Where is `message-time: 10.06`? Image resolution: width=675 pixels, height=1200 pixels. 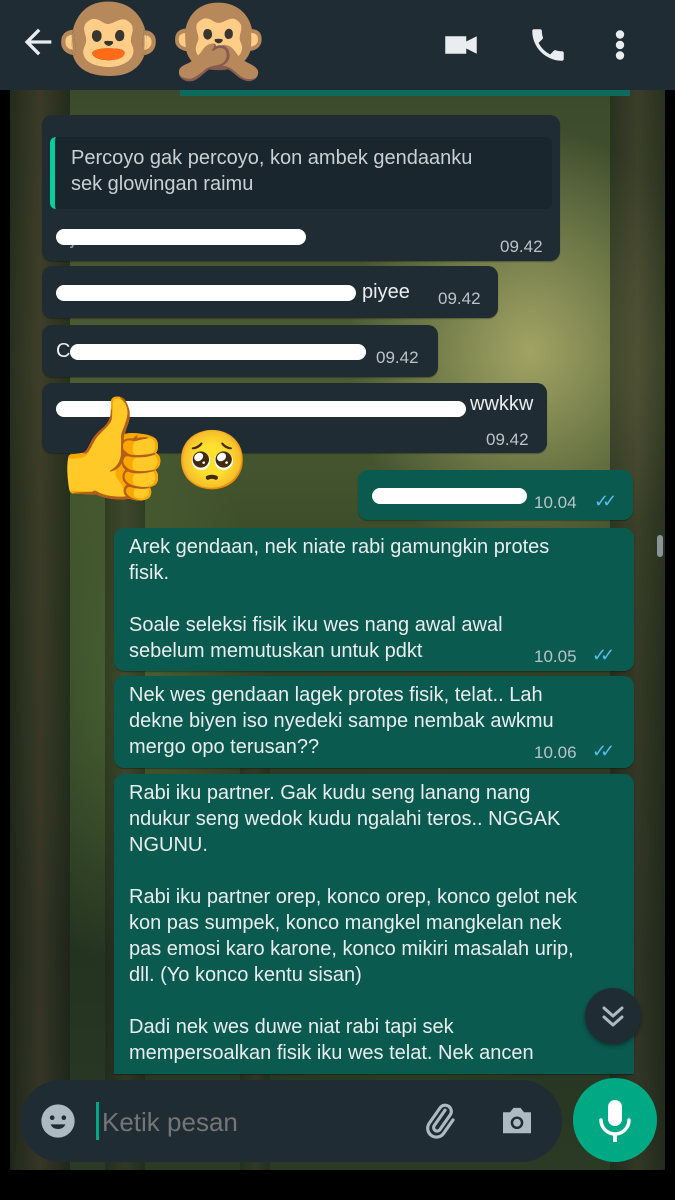
message-time: 10.06 is located at coordinates (555, 752).